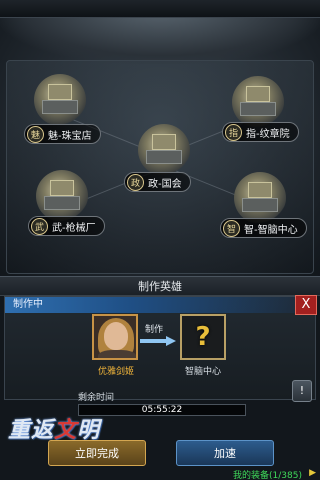 This screenshot has width=320, height=480. What do you see at coordinates (225, 453) in the screenshot?
I see `speed-up-button: 加速` at bounding box center [225, 453].